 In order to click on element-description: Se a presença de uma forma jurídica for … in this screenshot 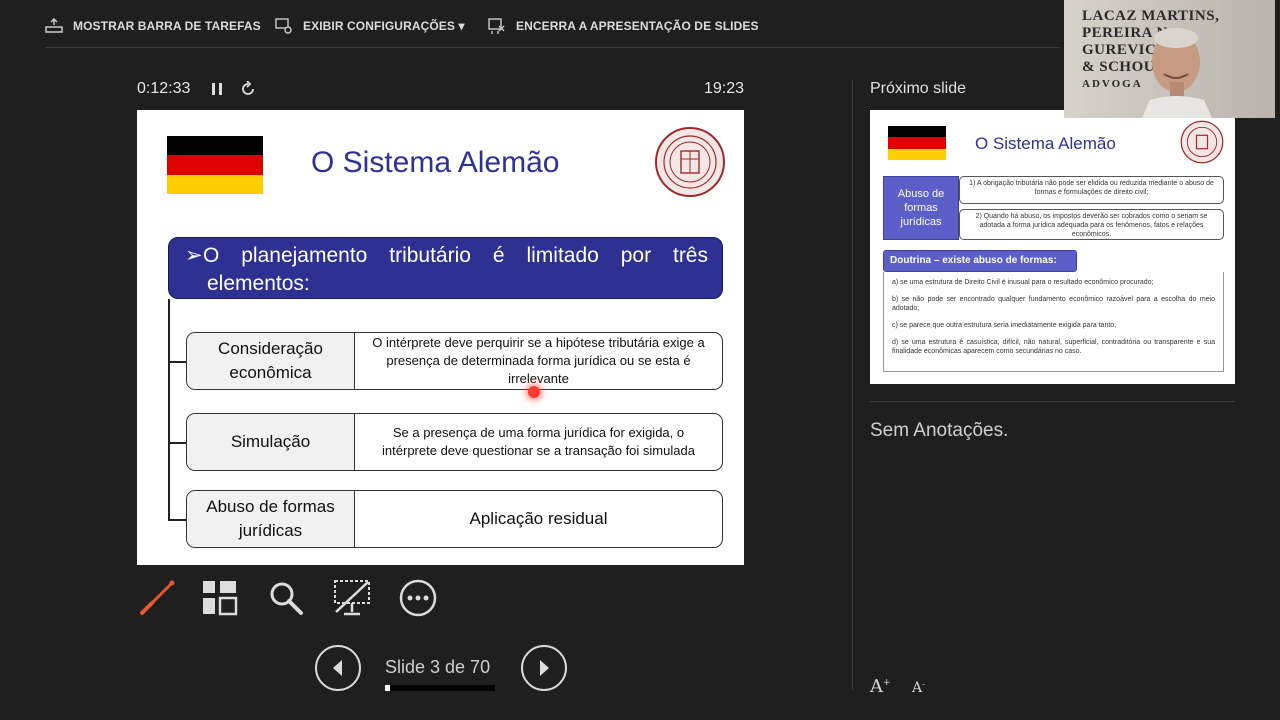, I will do `click(538, 441)`.